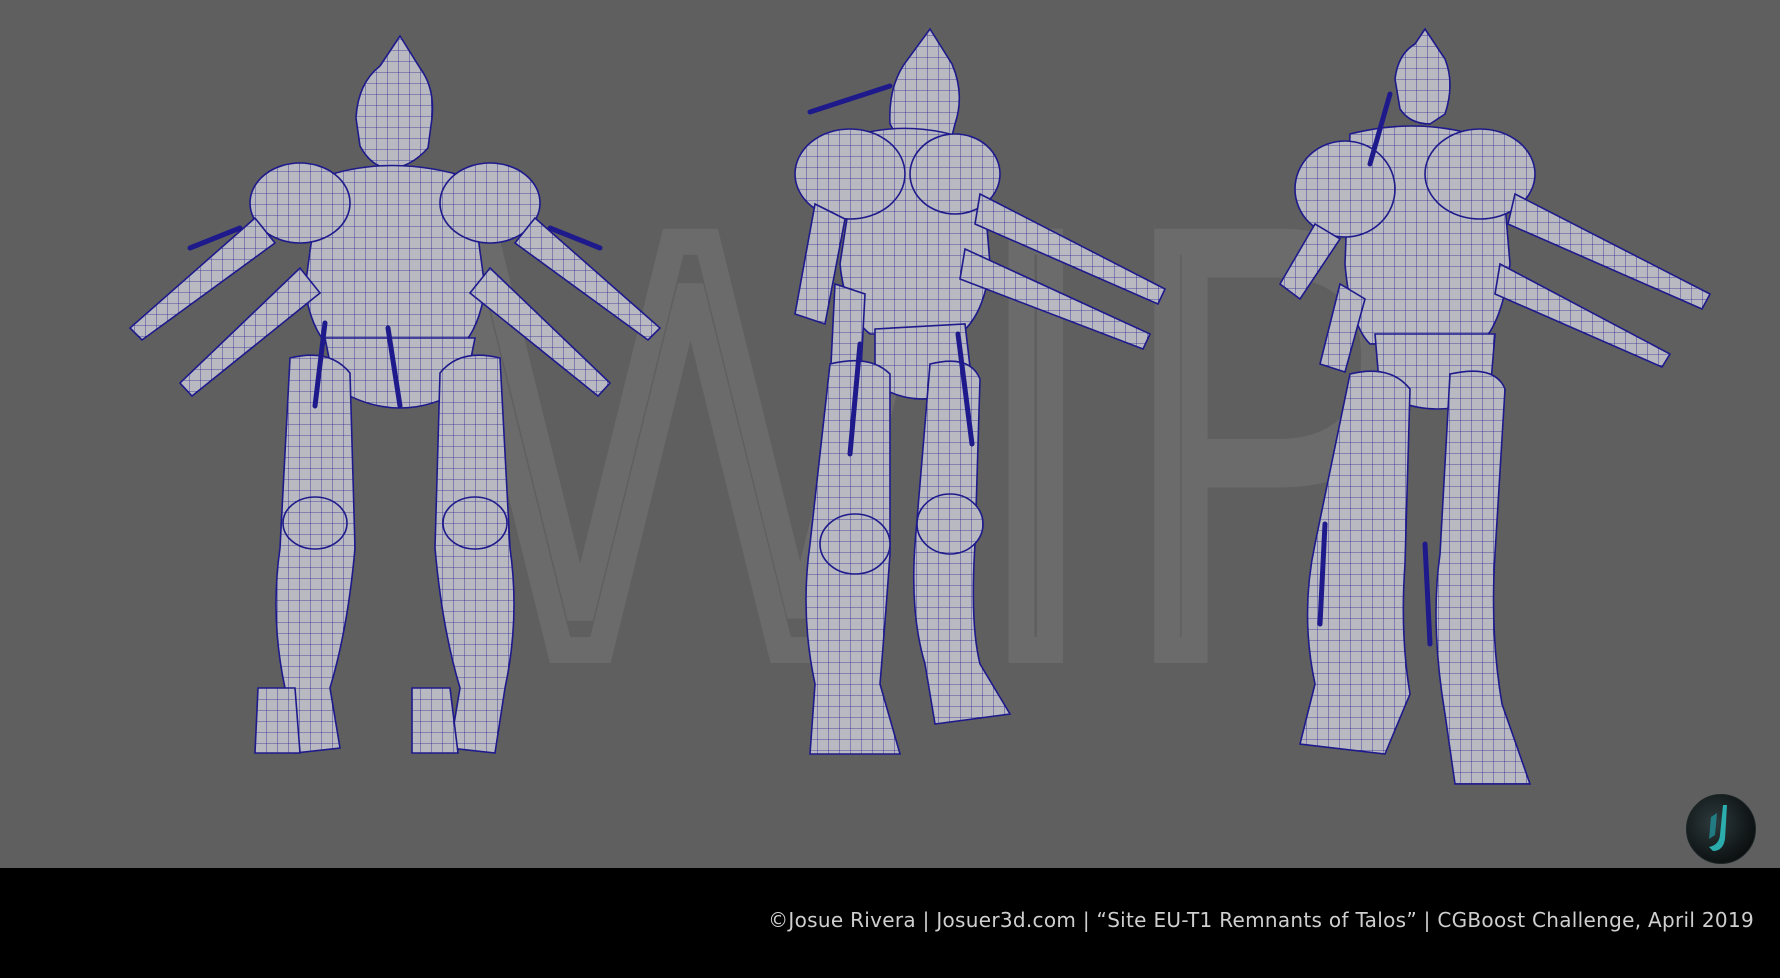 The width and height of the screenshot is (1780, 978). I want to click on artist-logo-icon, so click(1721, 829).